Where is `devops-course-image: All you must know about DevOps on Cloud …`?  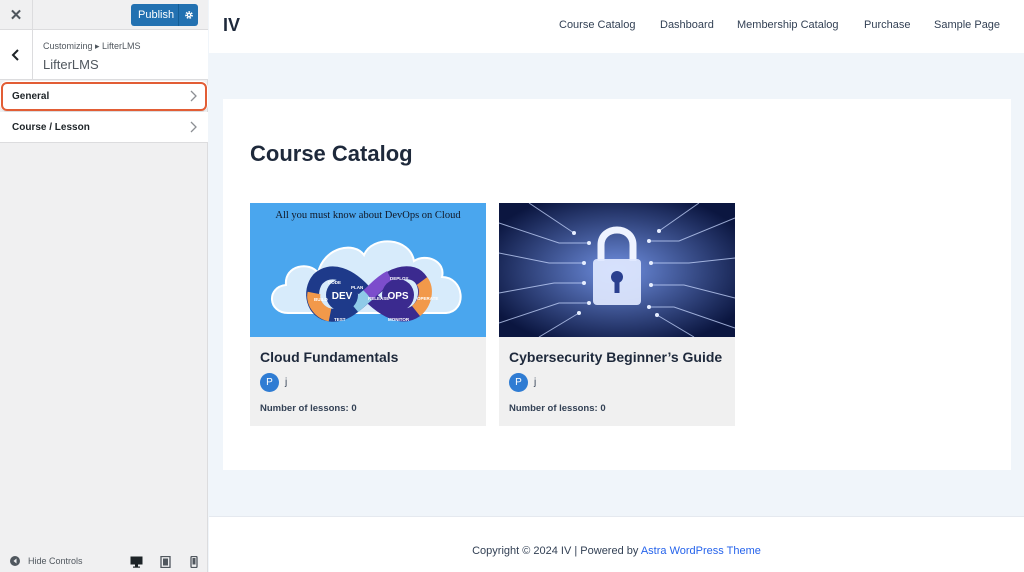
devops-course-image: All you must know about DevOps on Cloud … is located at coordinates (368, 270).